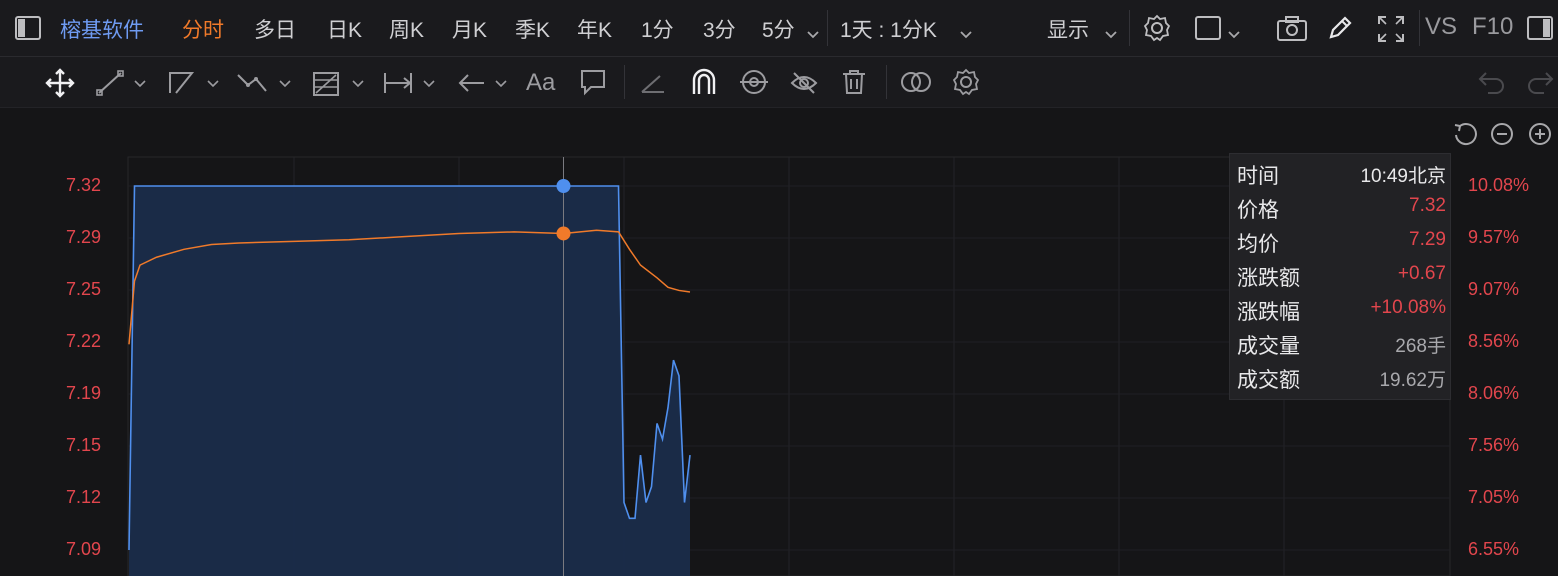 The image size is (1558, 576). What do you see at coordinates (344, 29) in the screenshot?
I see `tab-daily-k: 日K` at bounding box center [344, 29].